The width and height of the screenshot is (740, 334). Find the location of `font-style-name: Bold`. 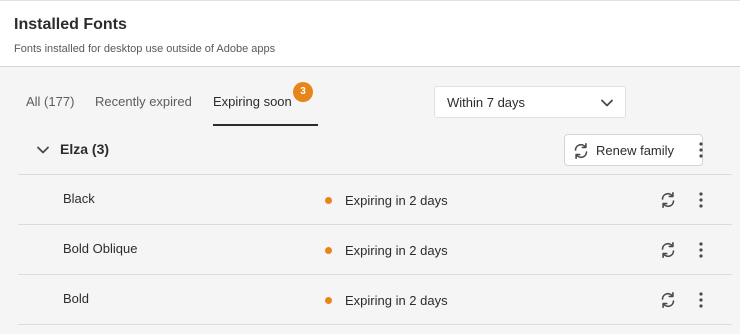

font-style-name: Bold is located at coordinates (76, 298).